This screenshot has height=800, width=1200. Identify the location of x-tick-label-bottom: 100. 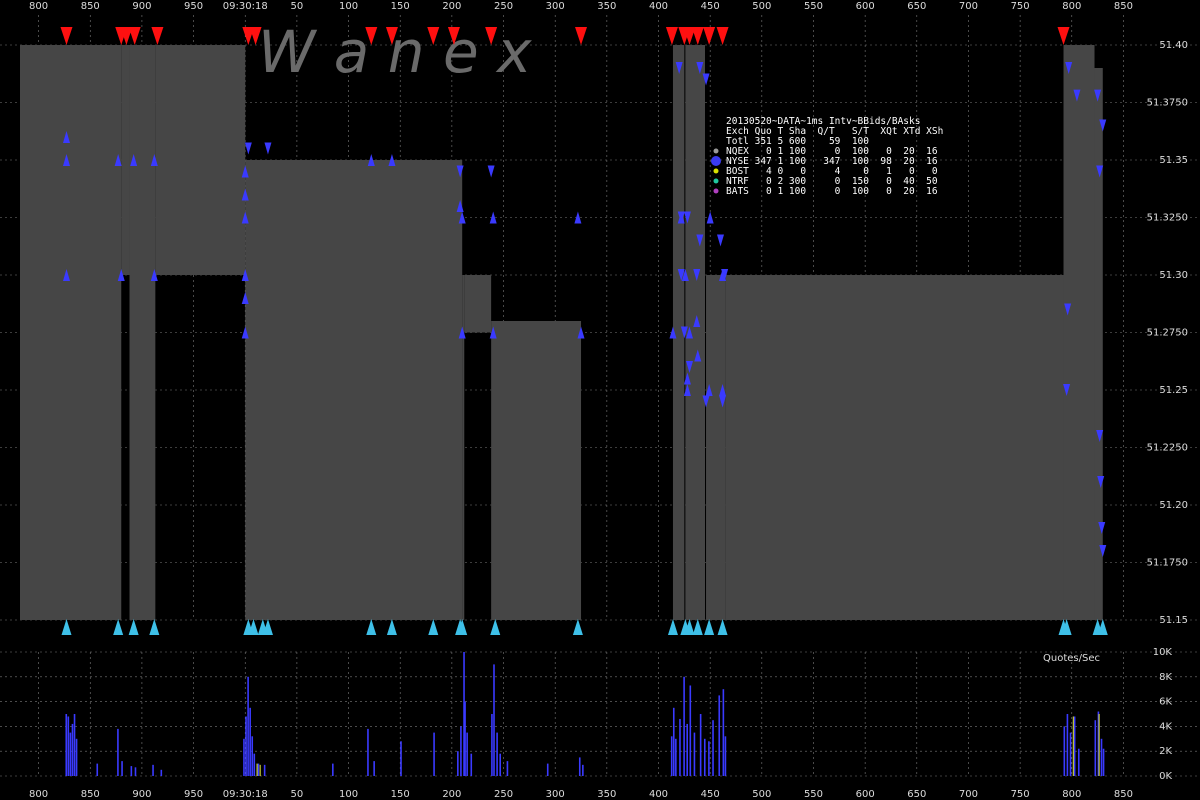
(348, 794).